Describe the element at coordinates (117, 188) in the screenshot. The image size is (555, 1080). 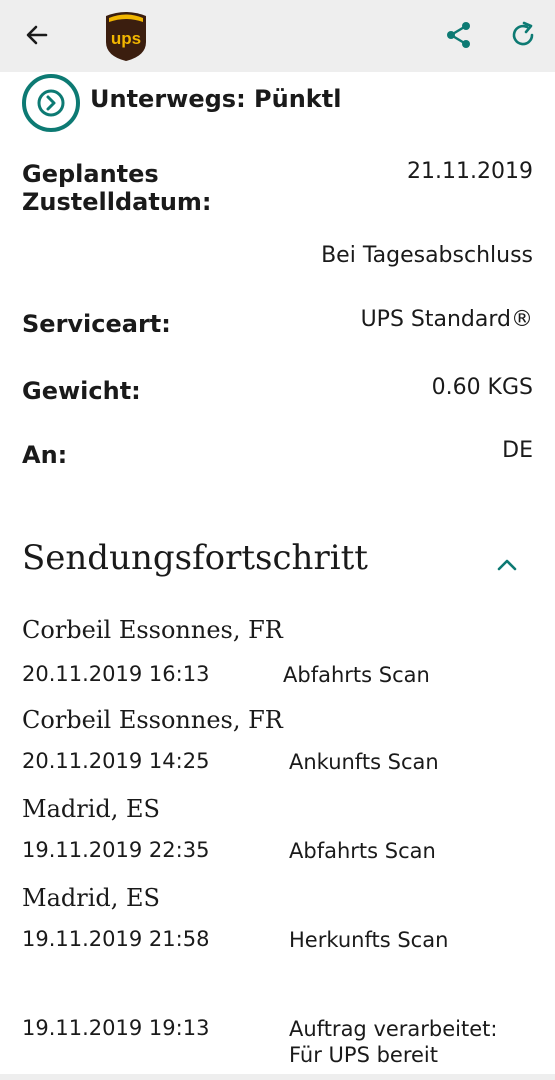
I see `planned-delivery-label: Geplantes Zustelldatum:` at that location.